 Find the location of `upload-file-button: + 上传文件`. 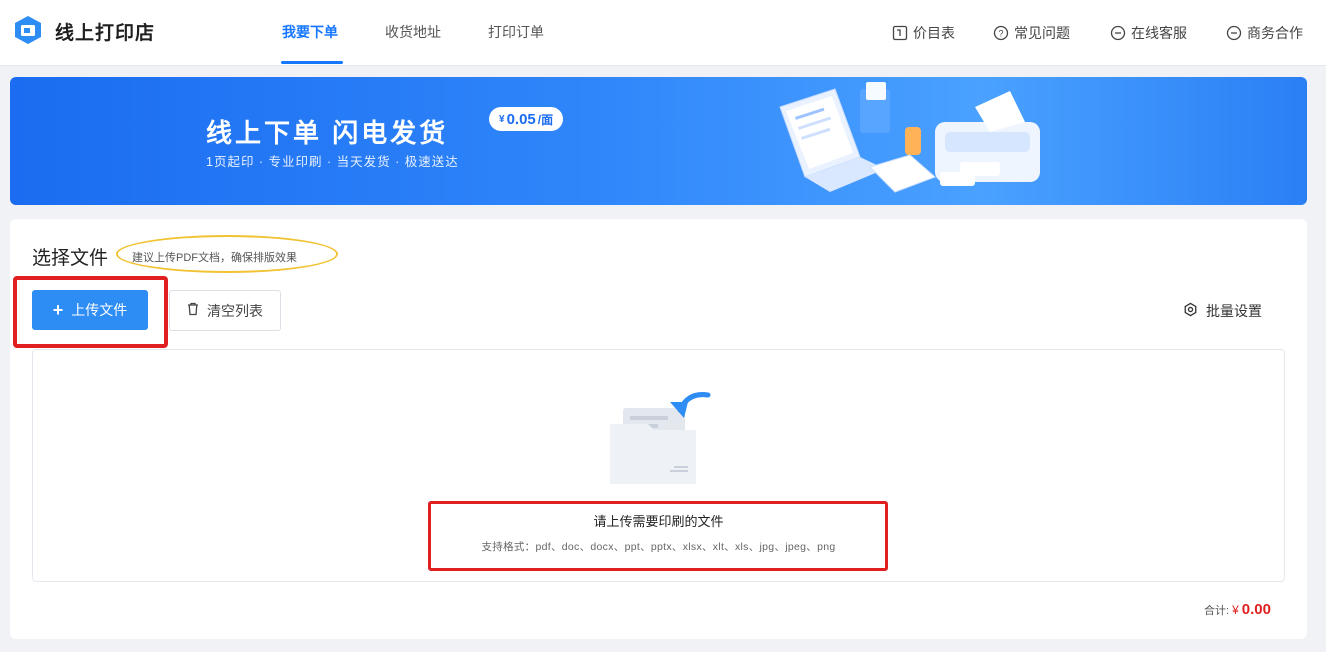

upload-file-button: + 上传文件 is located at coordinates (90, 310).